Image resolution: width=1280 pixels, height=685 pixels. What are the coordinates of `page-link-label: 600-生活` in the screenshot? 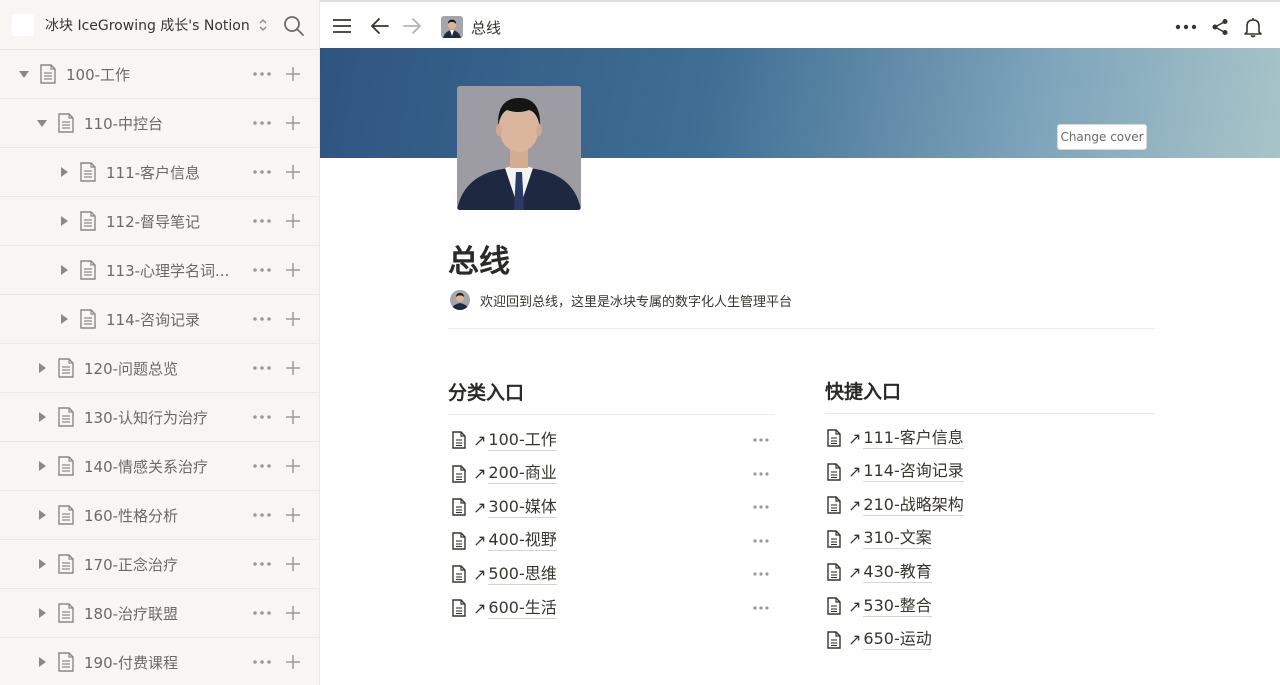 It's located at (522, 608).